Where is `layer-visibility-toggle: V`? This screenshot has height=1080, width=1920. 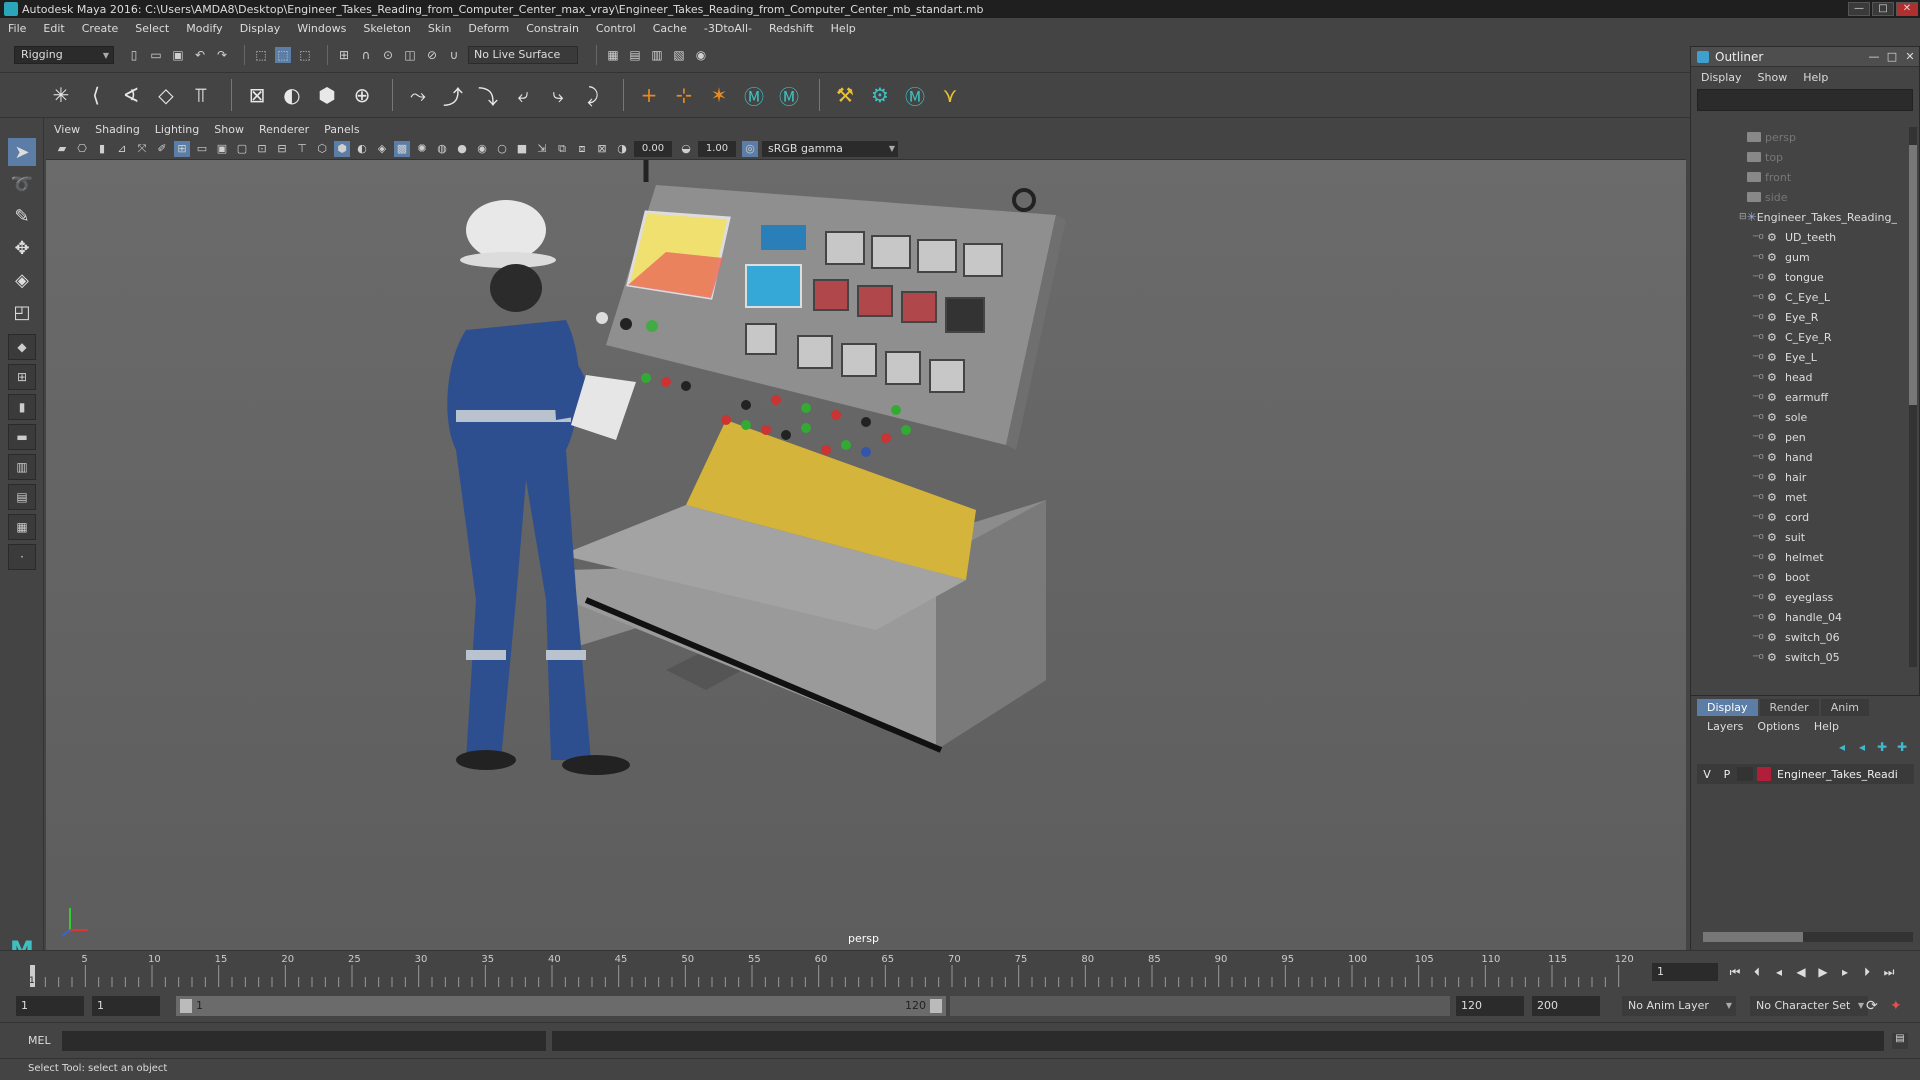 layer-visibility-toggle: V is located at coordinates (1707, 774).